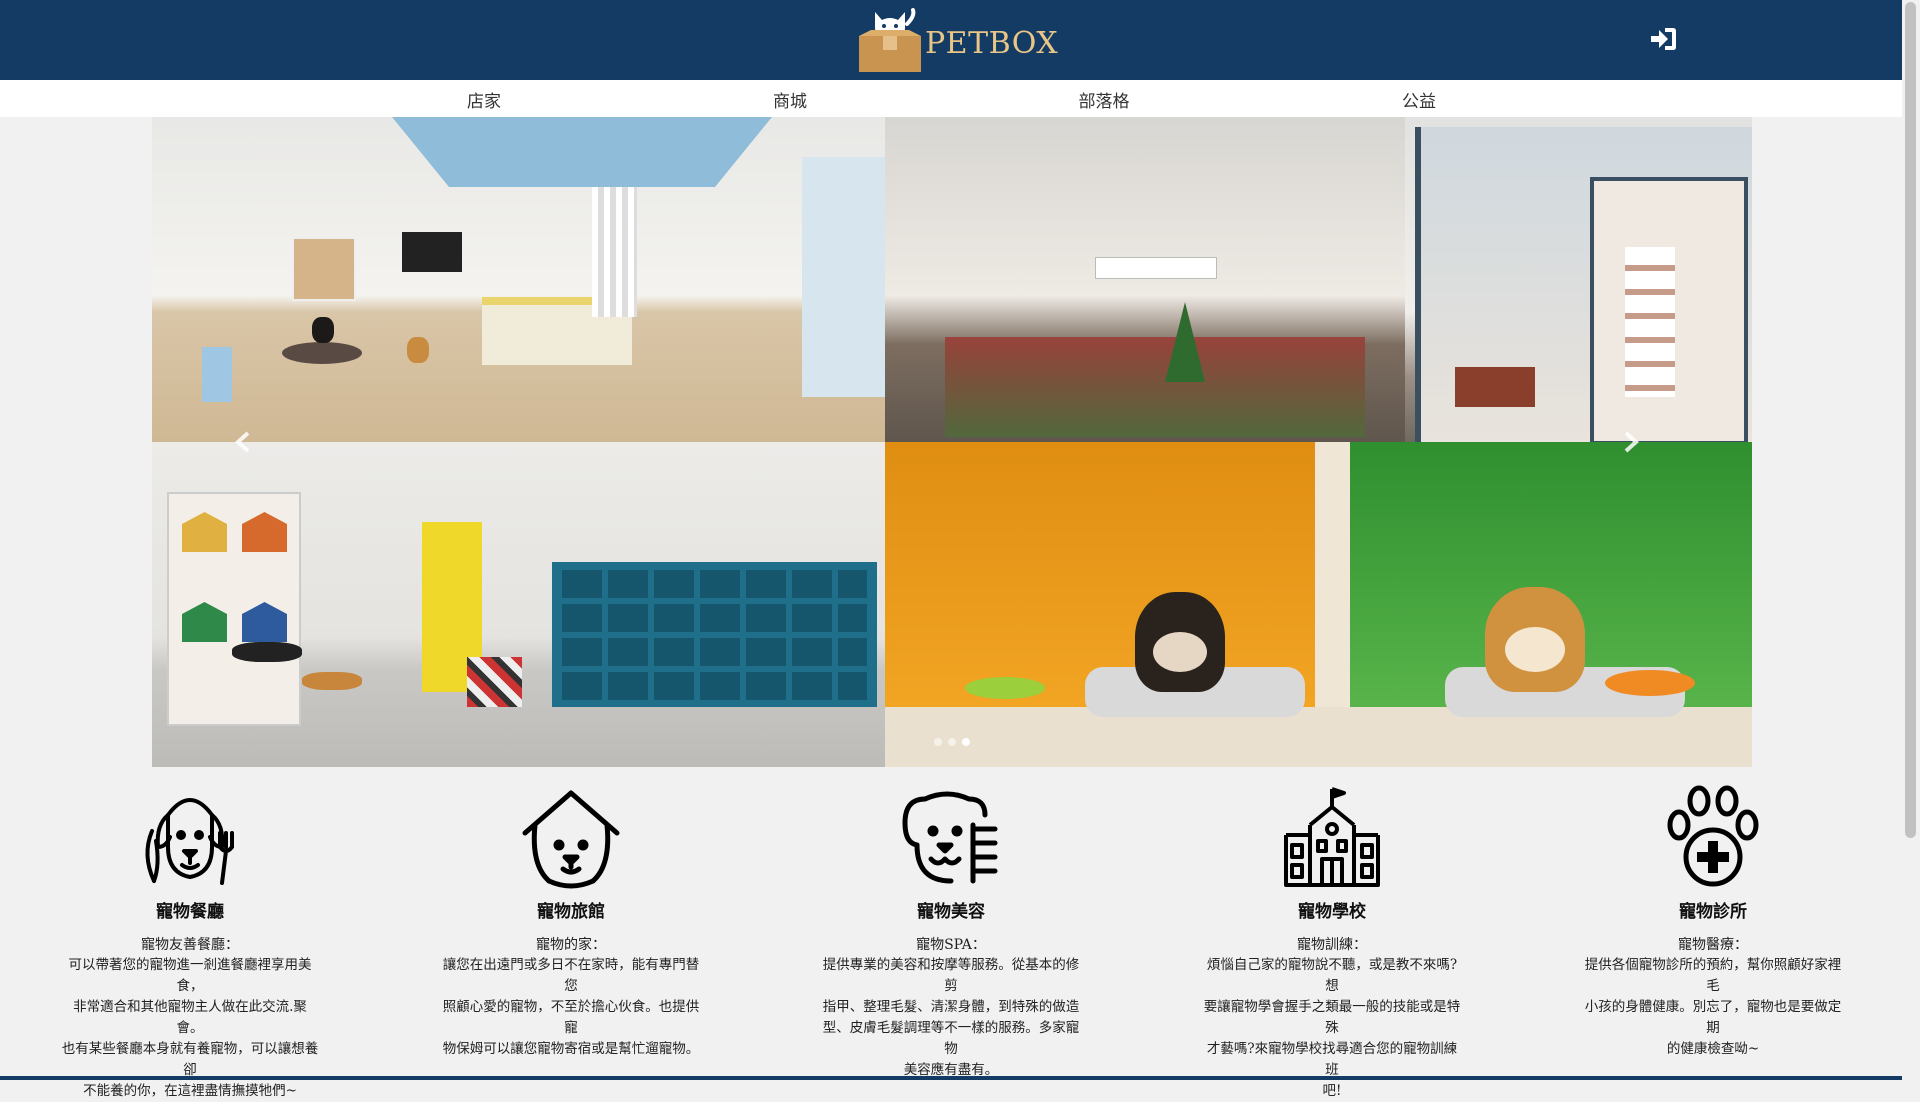  What do you see at coordinates (1332, 1059) in the screenshot?
I see `description-line: 才藝嗎?來寵物學校找尋適合您的寵物訓練班` at bounding box center [1332, 1059].